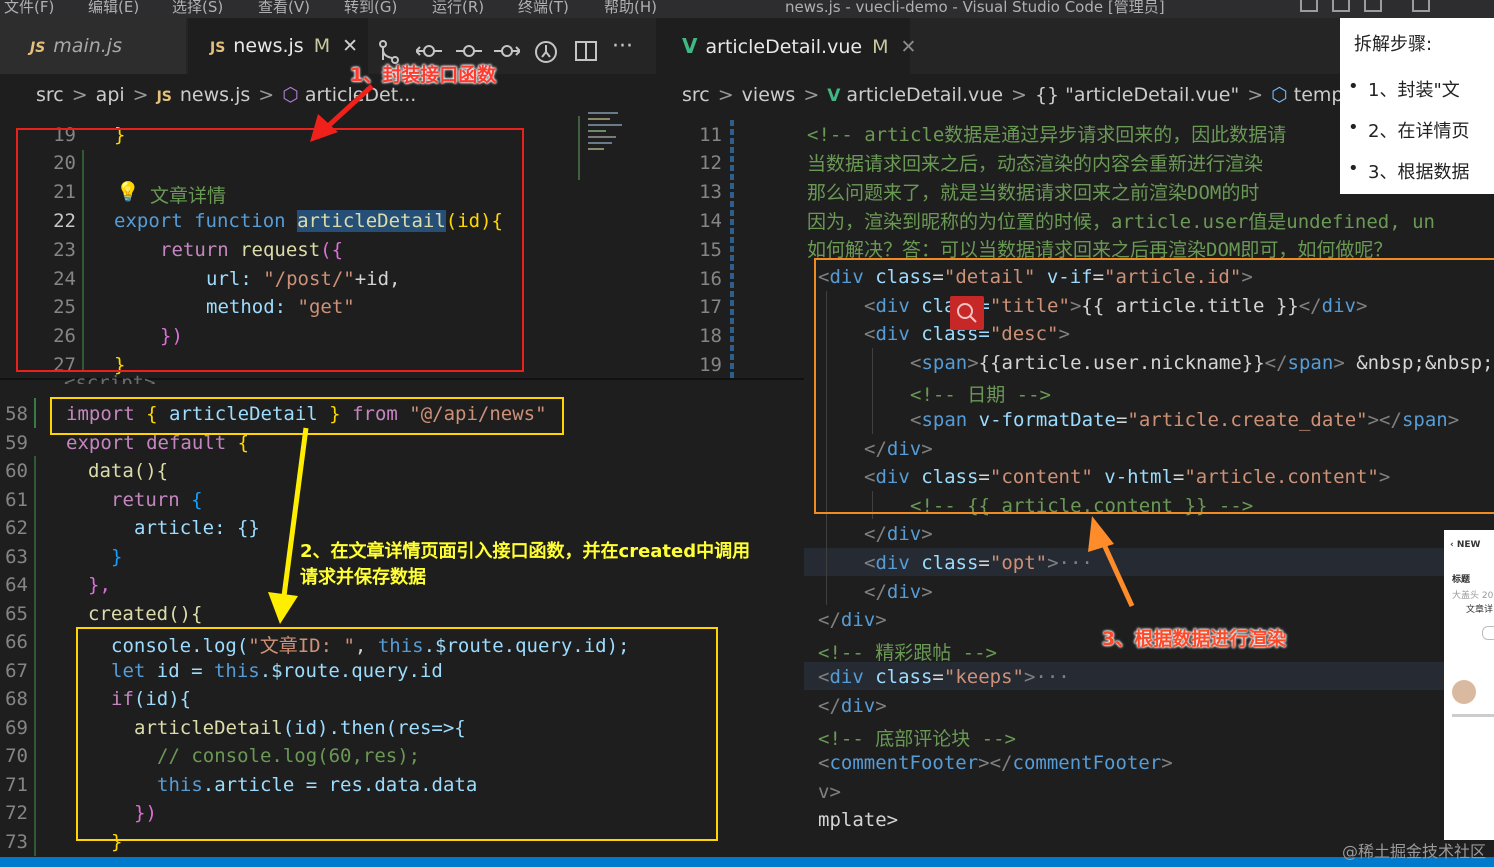 This screenshot has width=1494, height=867. Describe the element at coordinates (93, 46) in the screenshot. I see `tab-main-js: JS main.js` at that location.